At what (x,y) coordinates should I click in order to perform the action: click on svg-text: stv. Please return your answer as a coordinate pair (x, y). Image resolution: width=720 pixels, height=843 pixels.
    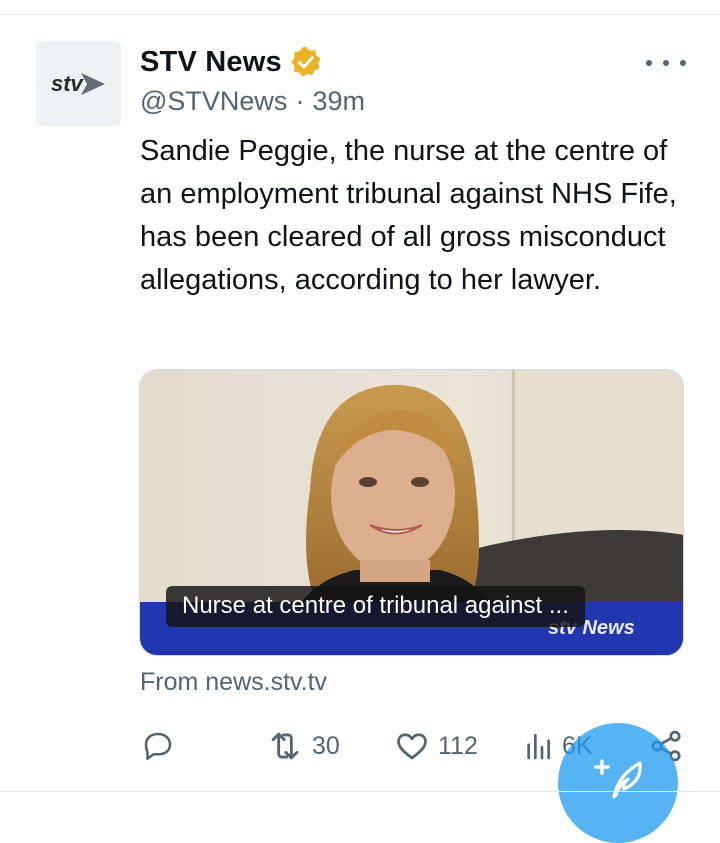
    Looking at the image, I should click on (68, 83).